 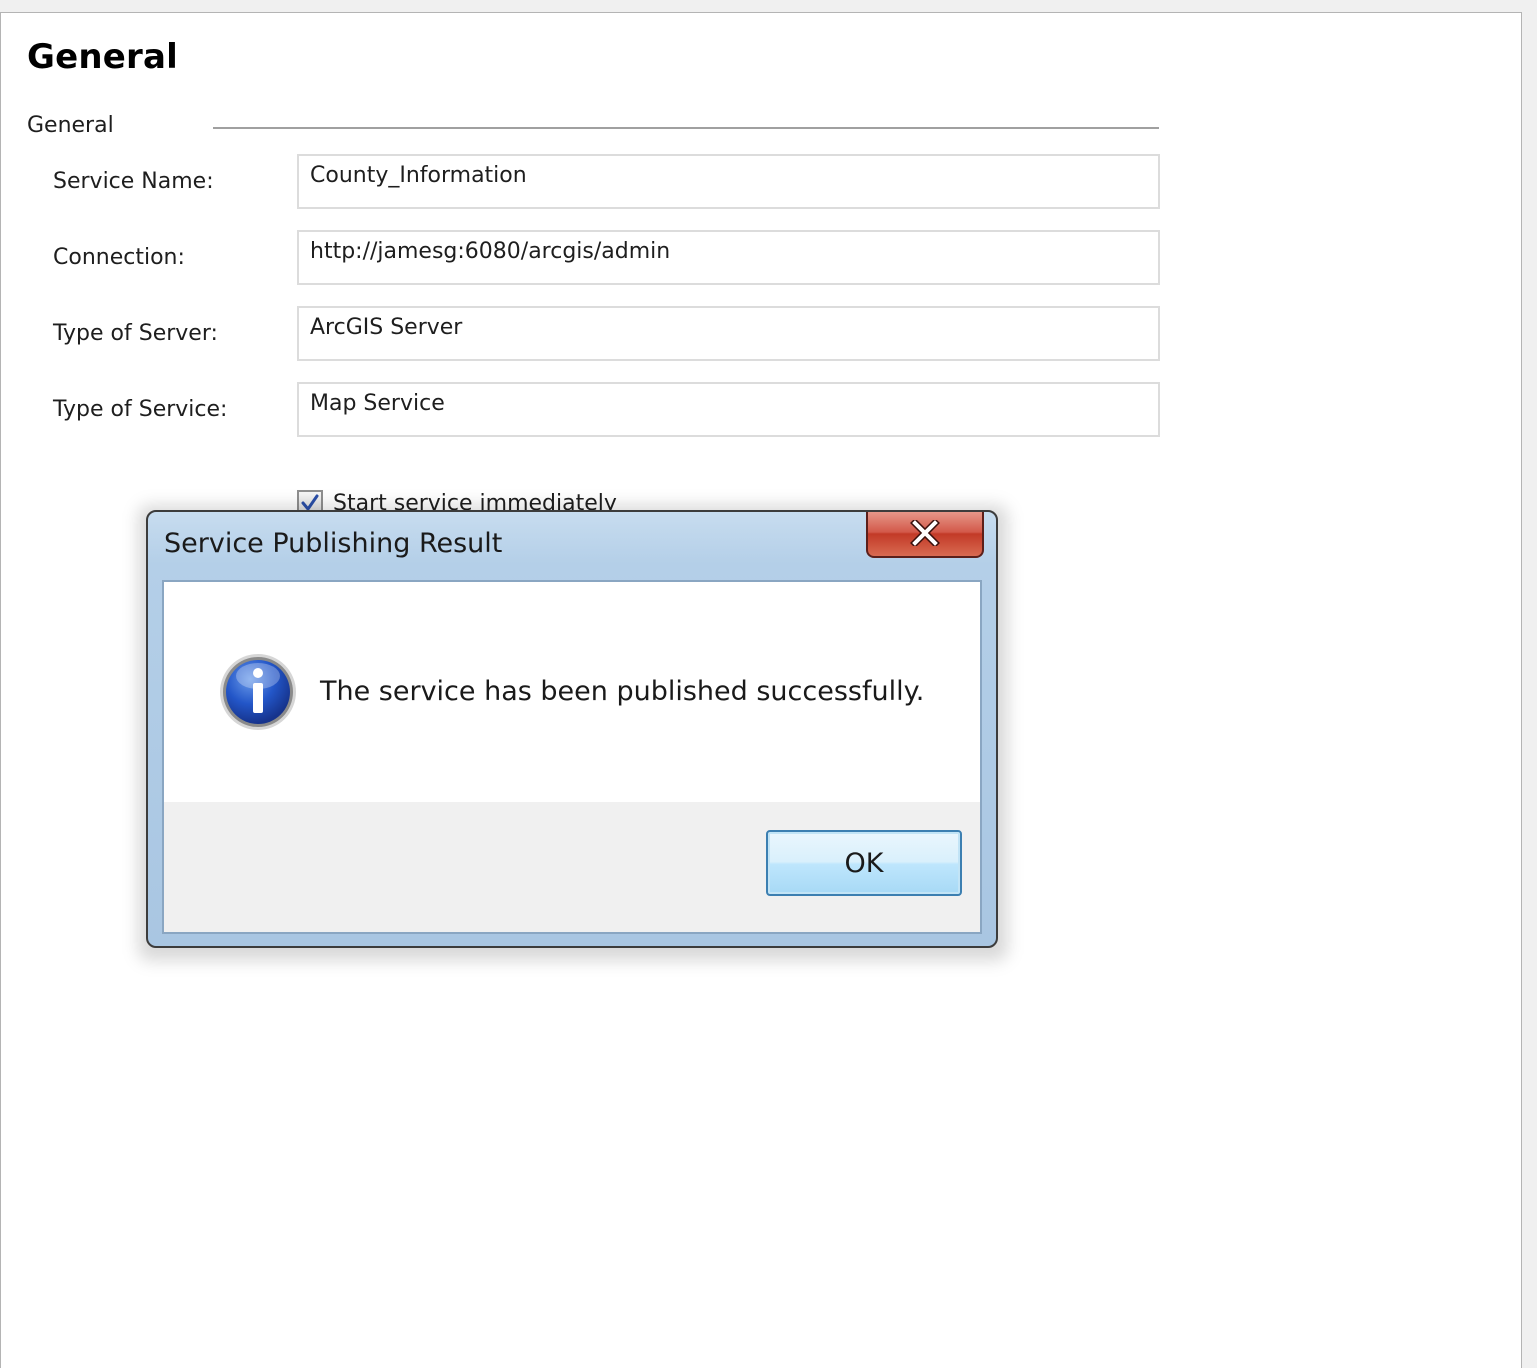 What do you see at coordinates (728, 181) in the screenshot?
I see `service-name-field: County_Information` at bounding box center [728, 181].